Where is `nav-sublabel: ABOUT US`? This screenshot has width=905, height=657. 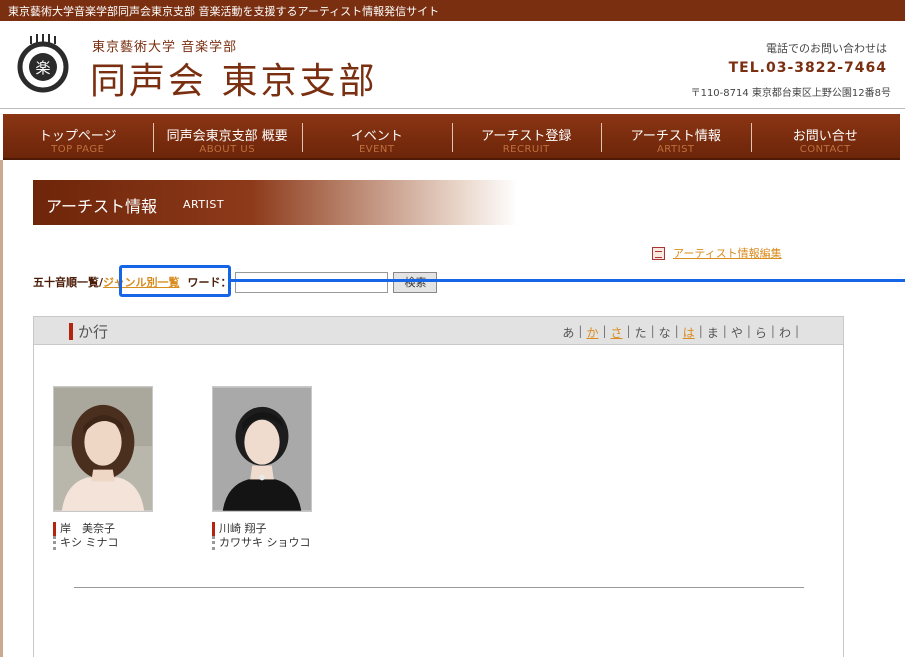
nav-sublabel: ABOUT US is located at coordinates (227, 149).